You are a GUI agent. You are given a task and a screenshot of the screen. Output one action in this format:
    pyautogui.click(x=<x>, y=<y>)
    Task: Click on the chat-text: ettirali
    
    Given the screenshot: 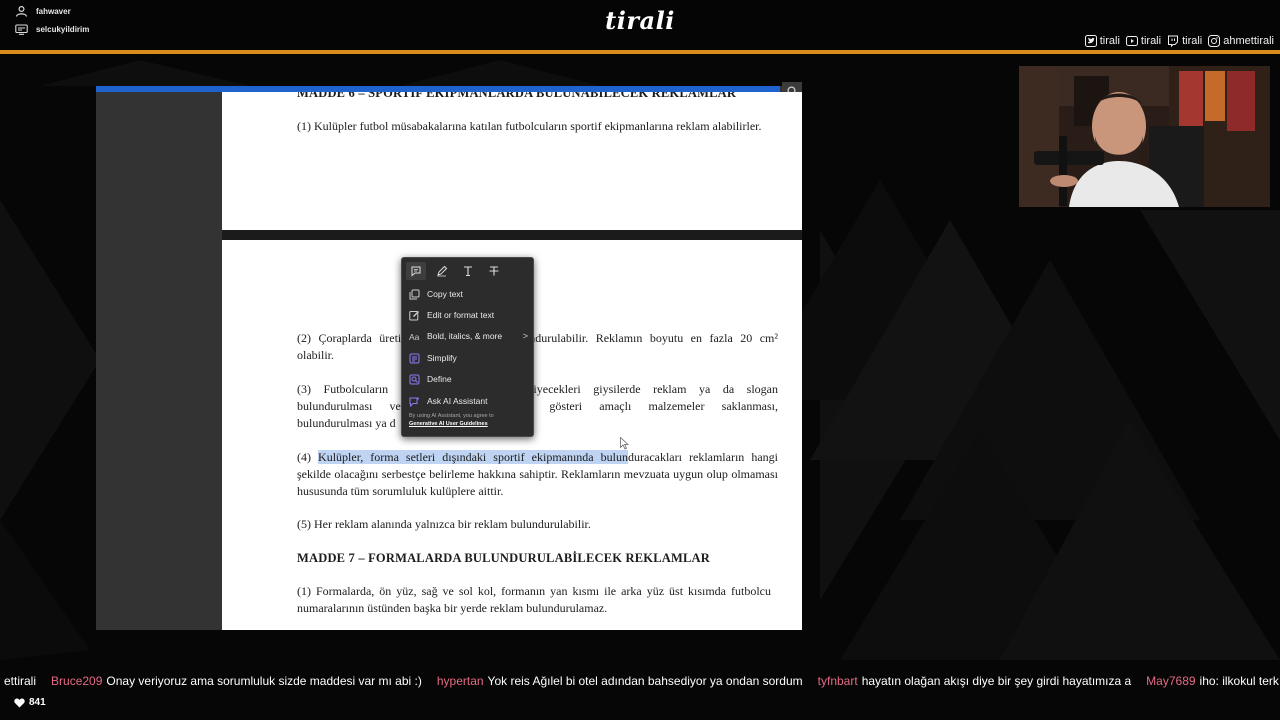 What is the action you would take?
    pyautogui.click(x=20, y=681)
    